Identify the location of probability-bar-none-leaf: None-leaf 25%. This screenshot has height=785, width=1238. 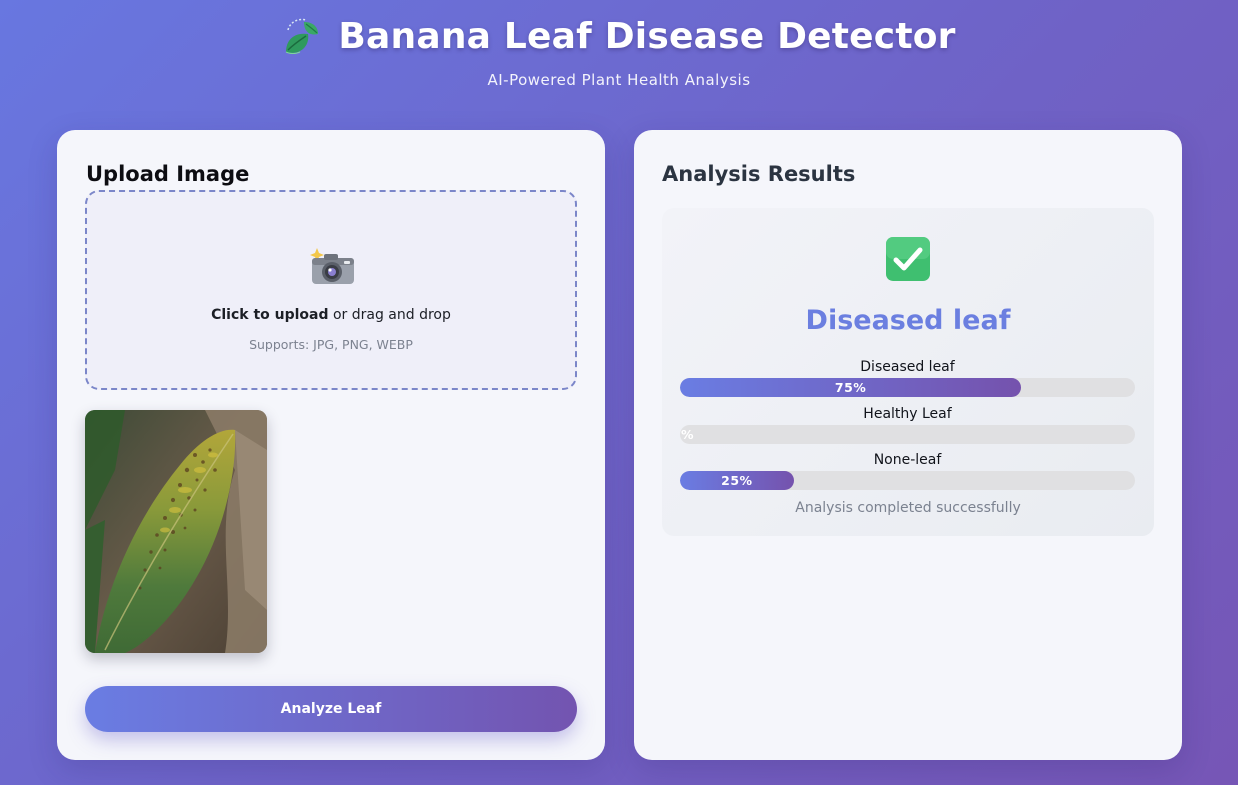
(907, 470).